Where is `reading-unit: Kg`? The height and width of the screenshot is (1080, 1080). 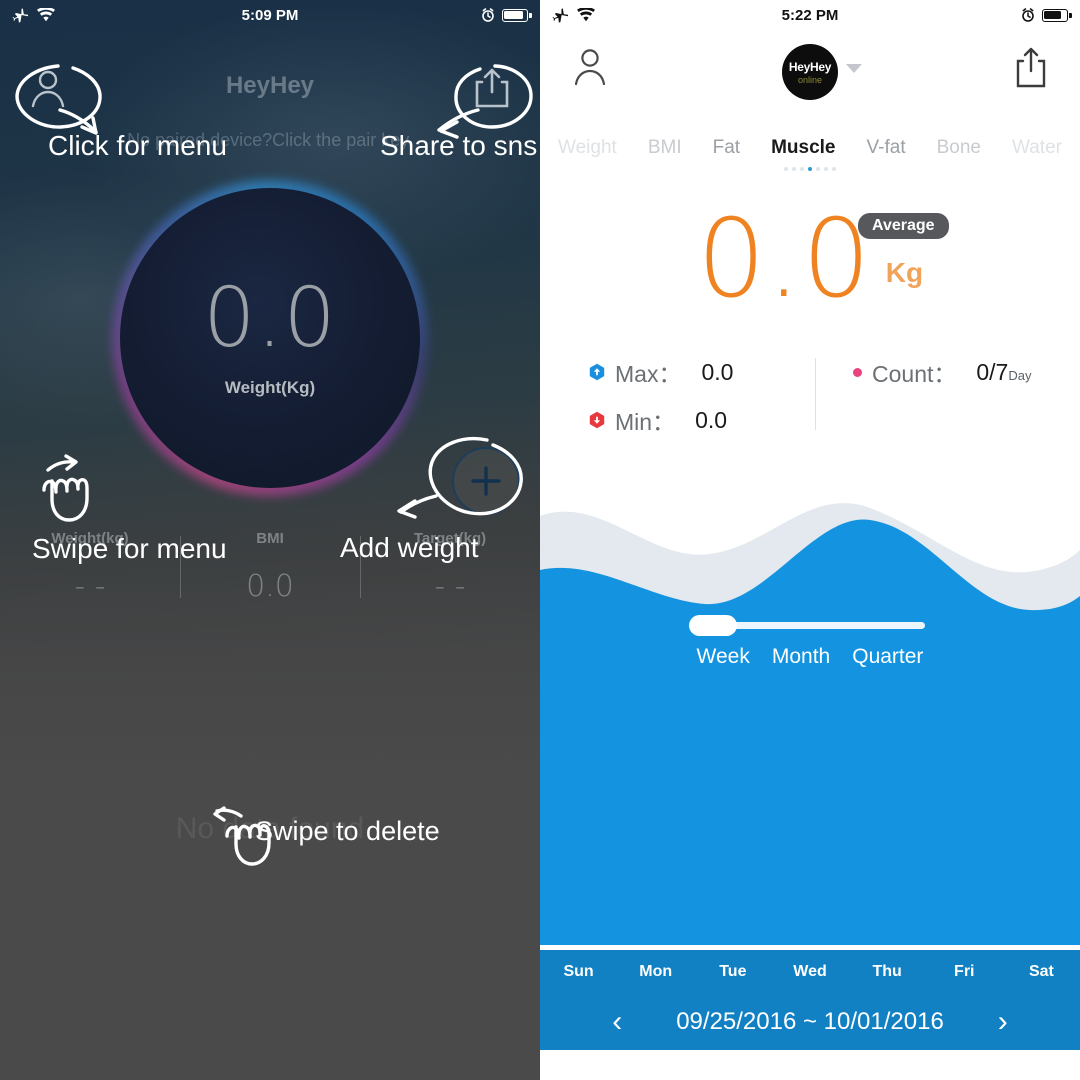
reading-unit: Kg is located at coordinates (904, 273).